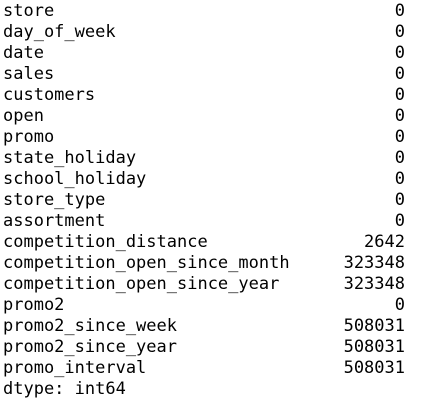 This screenshot has height=401, width=431. I want to click on column-name: store, so click(29, 11).